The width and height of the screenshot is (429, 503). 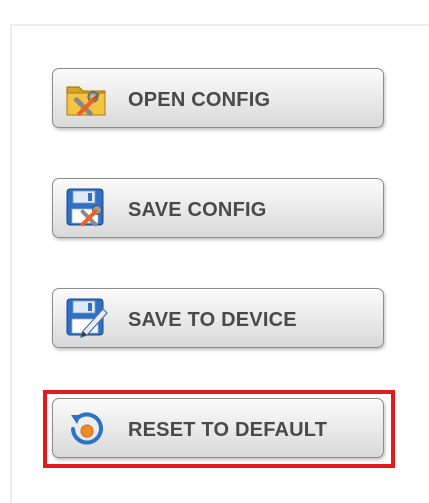 I want to click on selection-highlight, so click(x=219, y=429).